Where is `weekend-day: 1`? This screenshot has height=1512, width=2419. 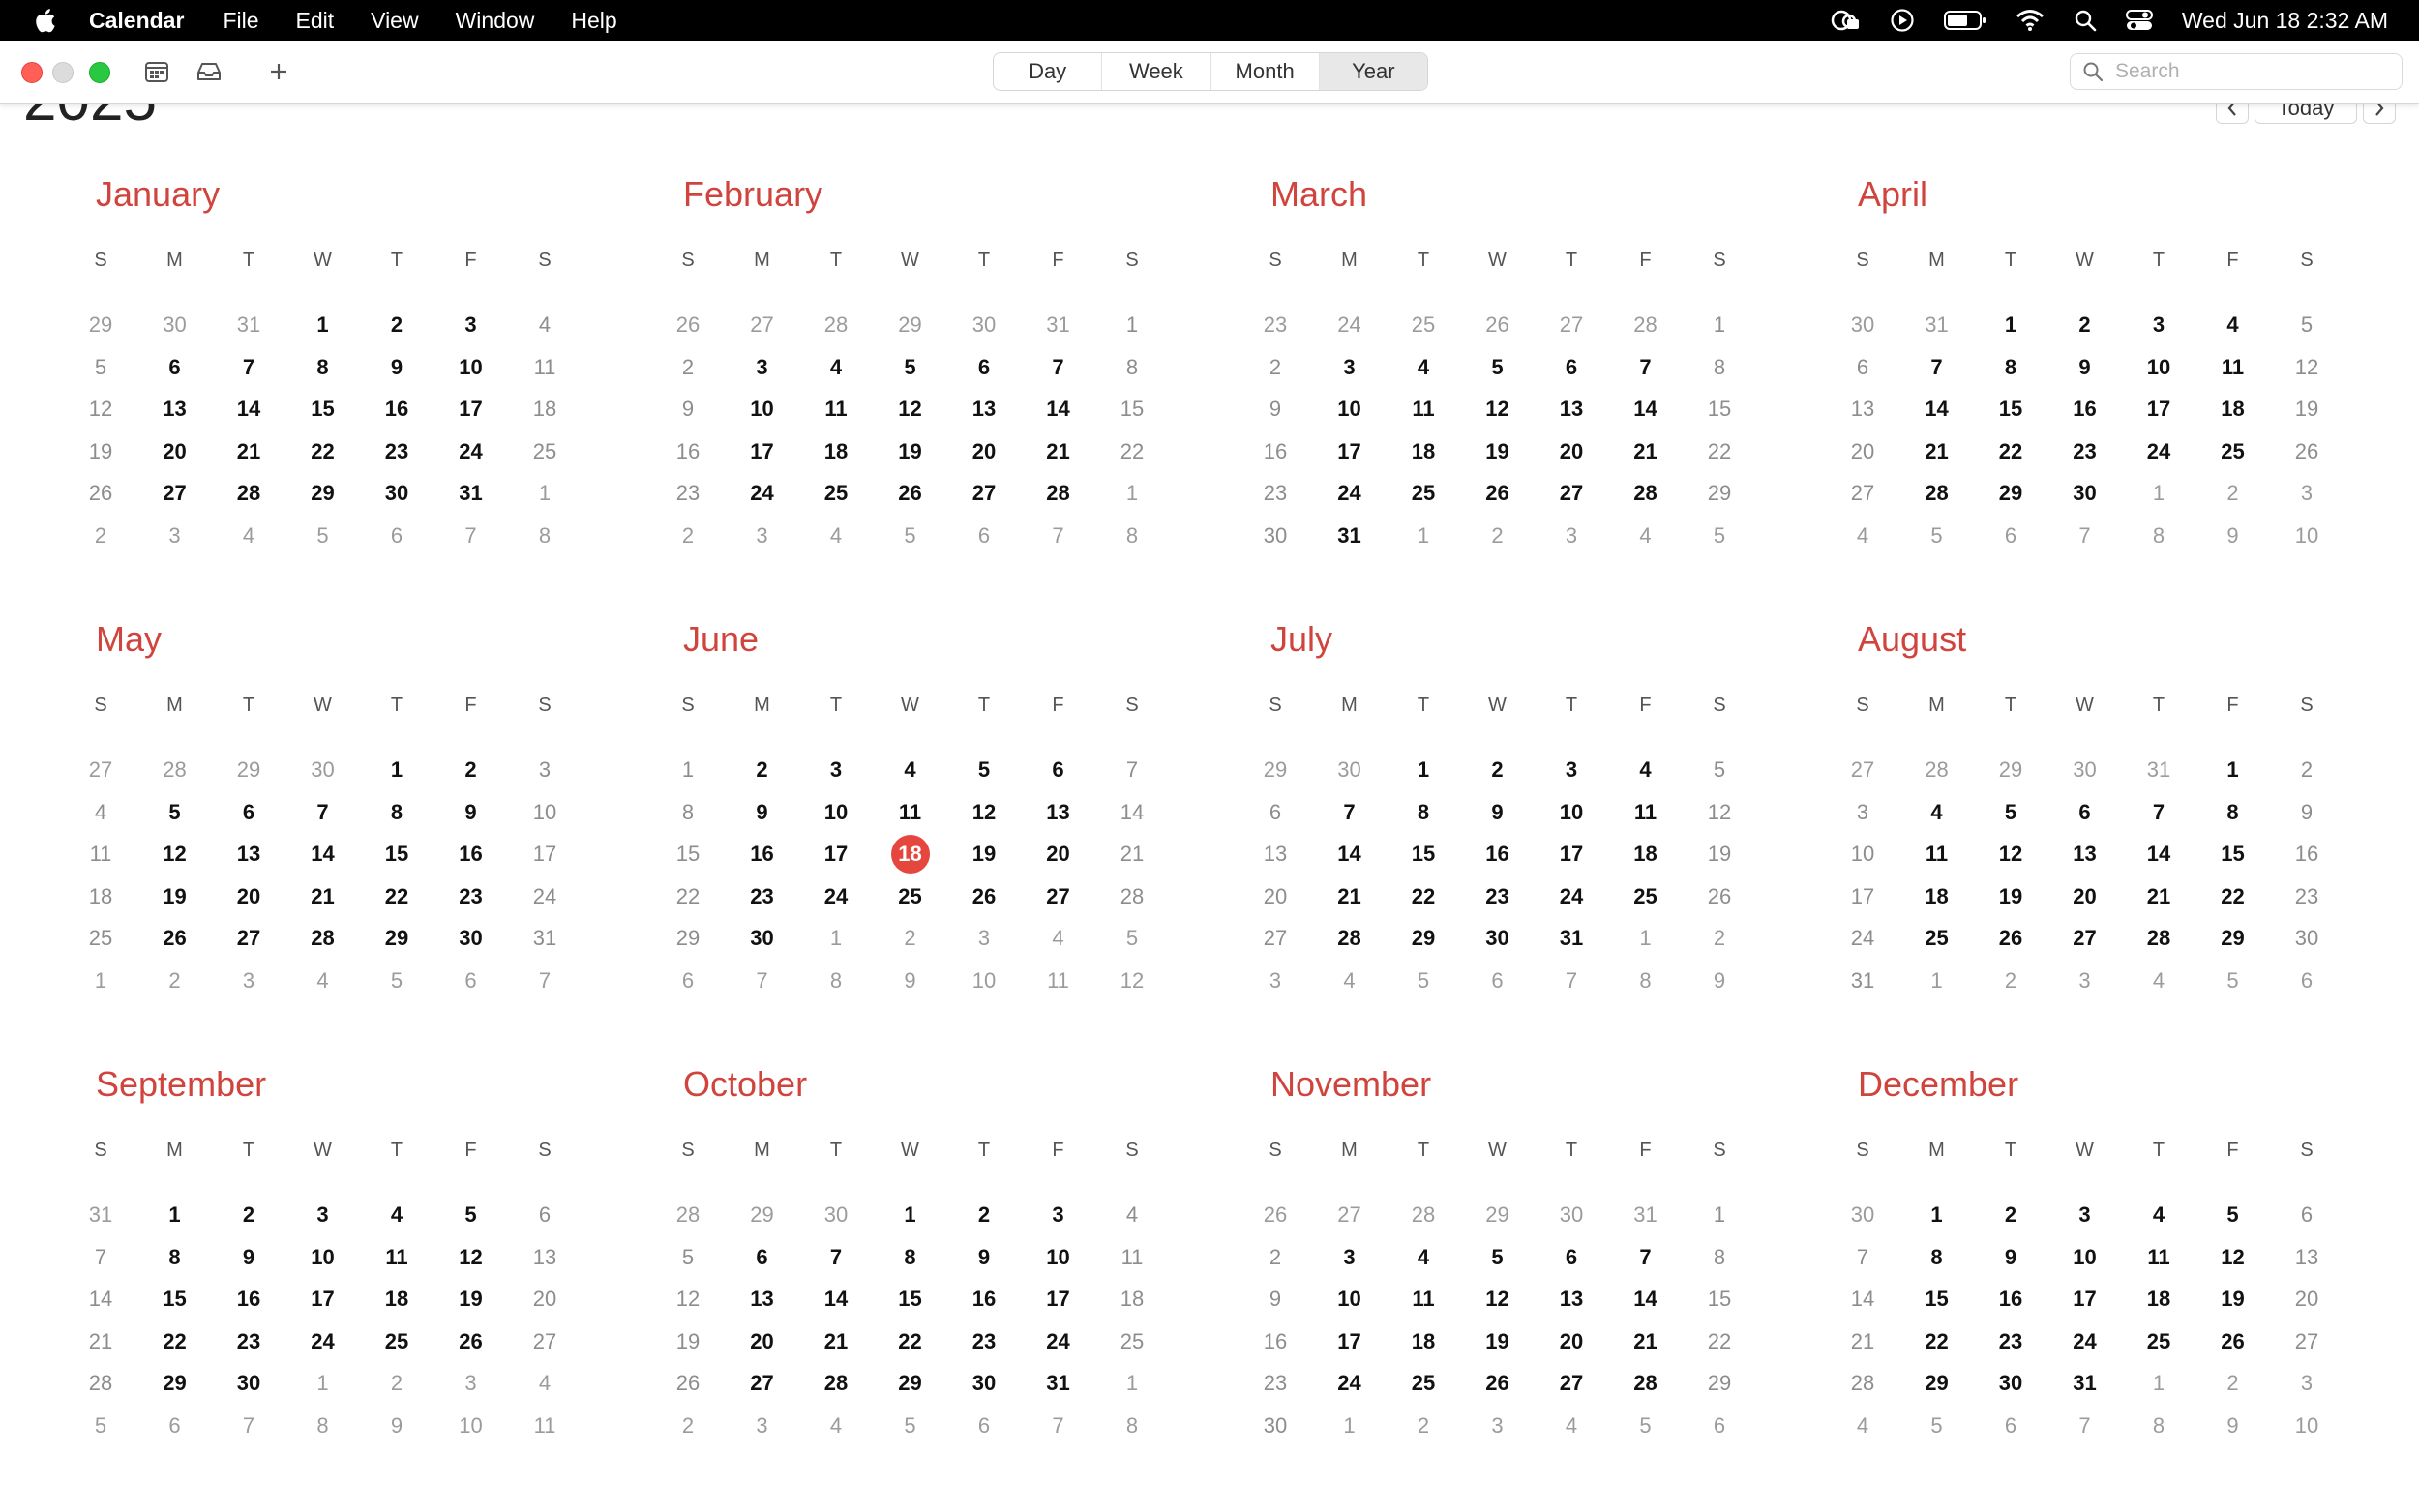 weekend-day: 1 is located at coordinates (1132, 325).